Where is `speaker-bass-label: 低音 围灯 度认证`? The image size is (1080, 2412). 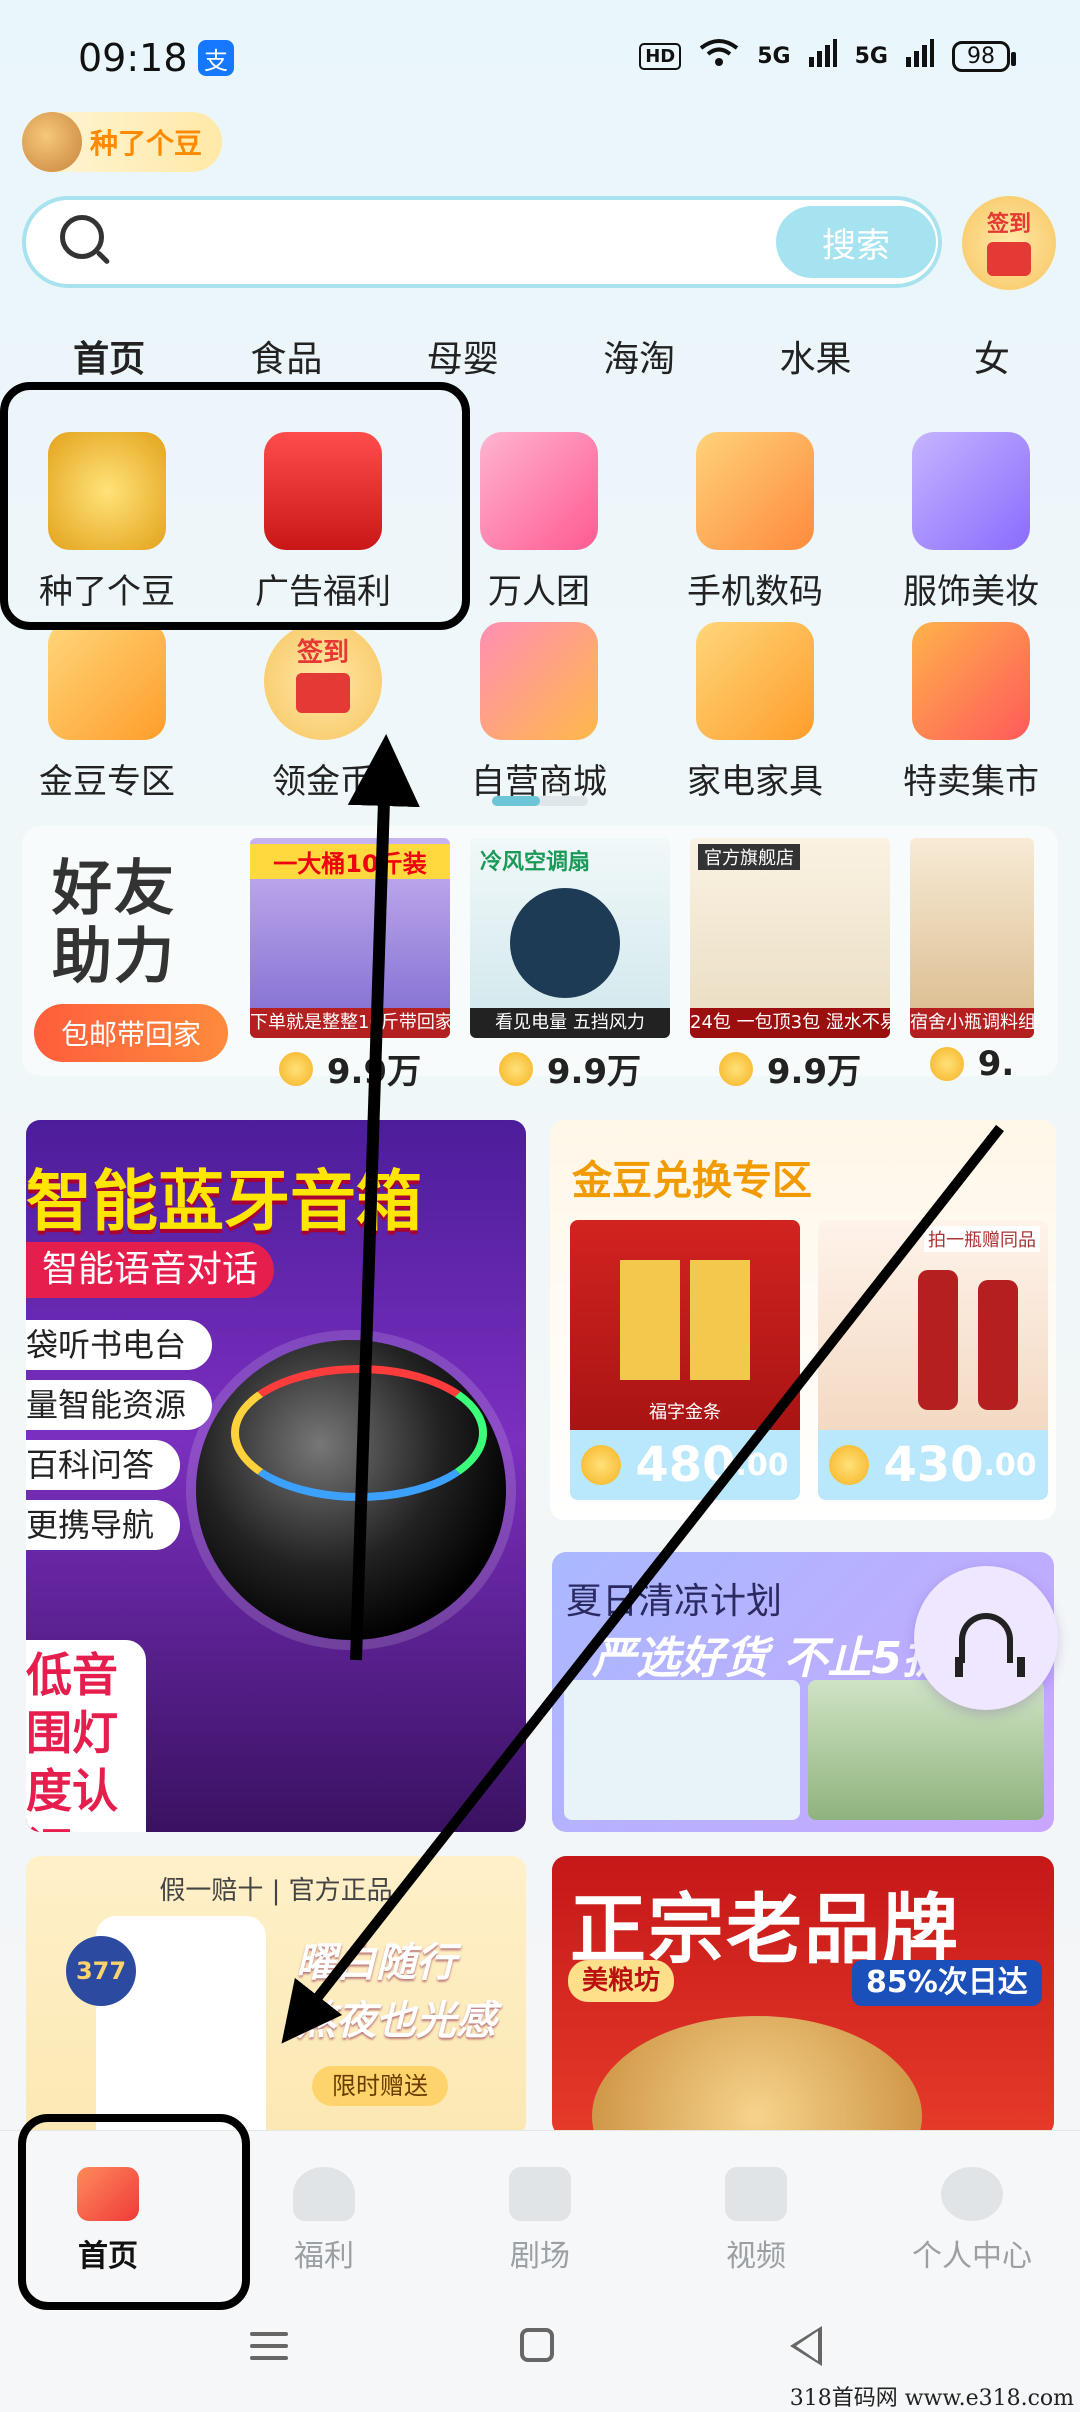
speaker-bass-label: 低音 围灯 度认证 is located at coordinates (86, 1736).